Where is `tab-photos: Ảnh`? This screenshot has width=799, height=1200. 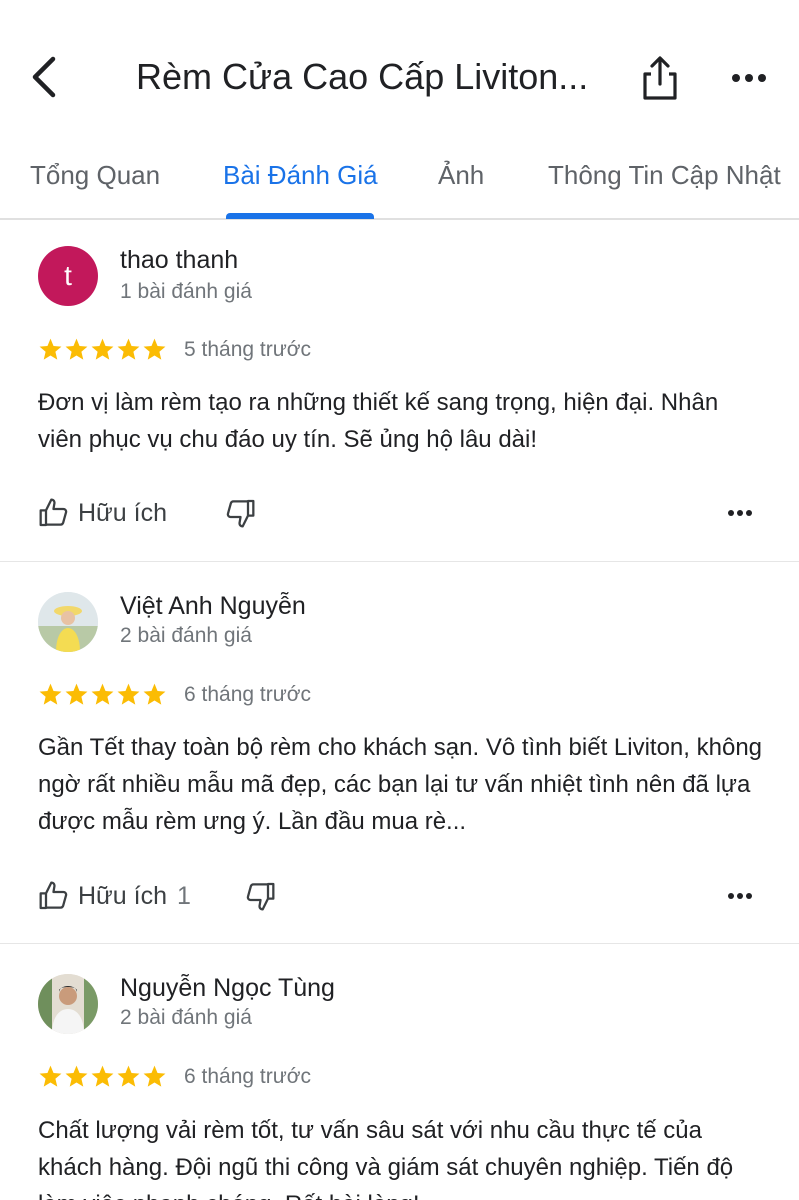
tab-photos: Ảnh is located at coordinates (461, 175).